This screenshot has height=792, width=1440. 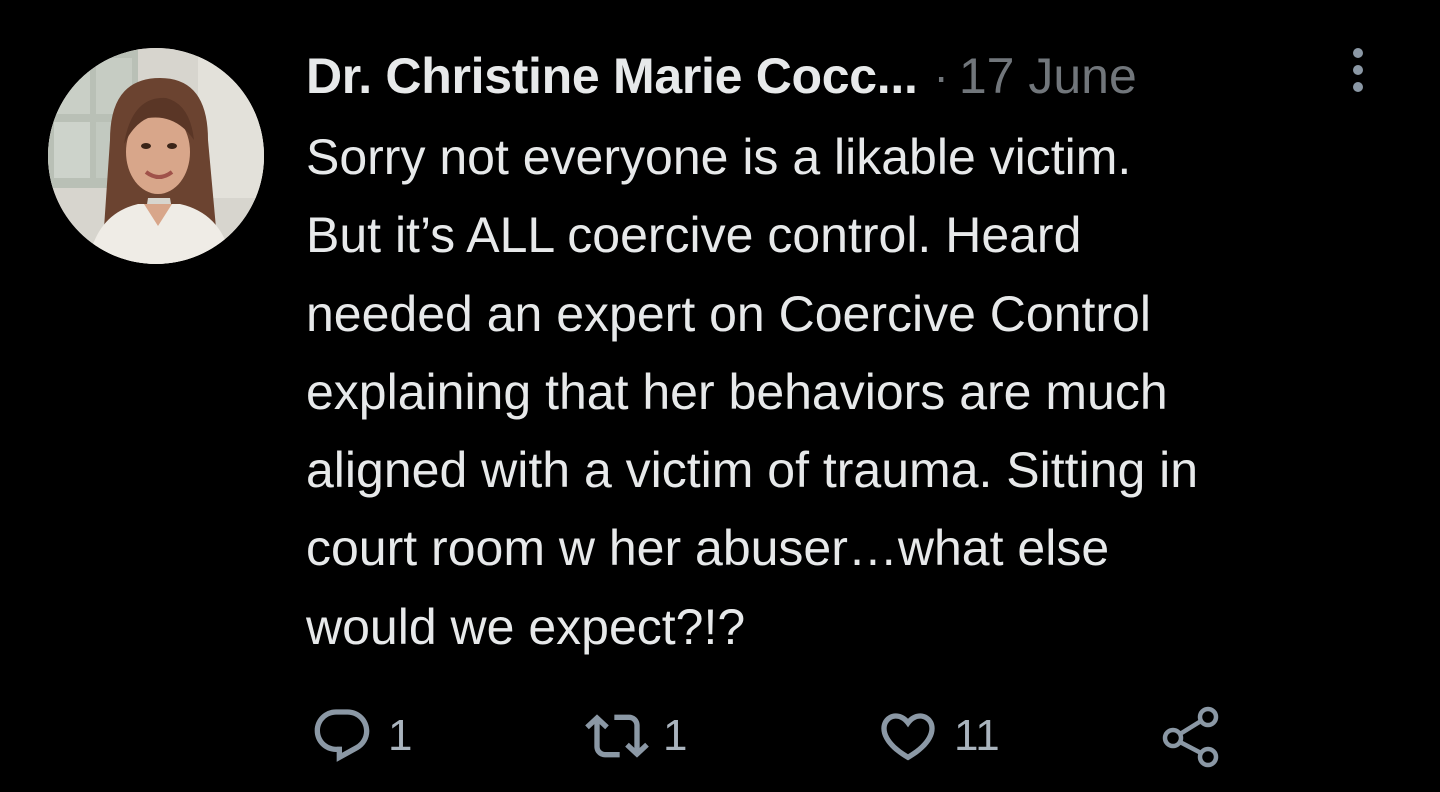 What do you see at coordinates (617, 736) in the screenshot?
I see `retweet-icon` at bounding box center [617, 736].